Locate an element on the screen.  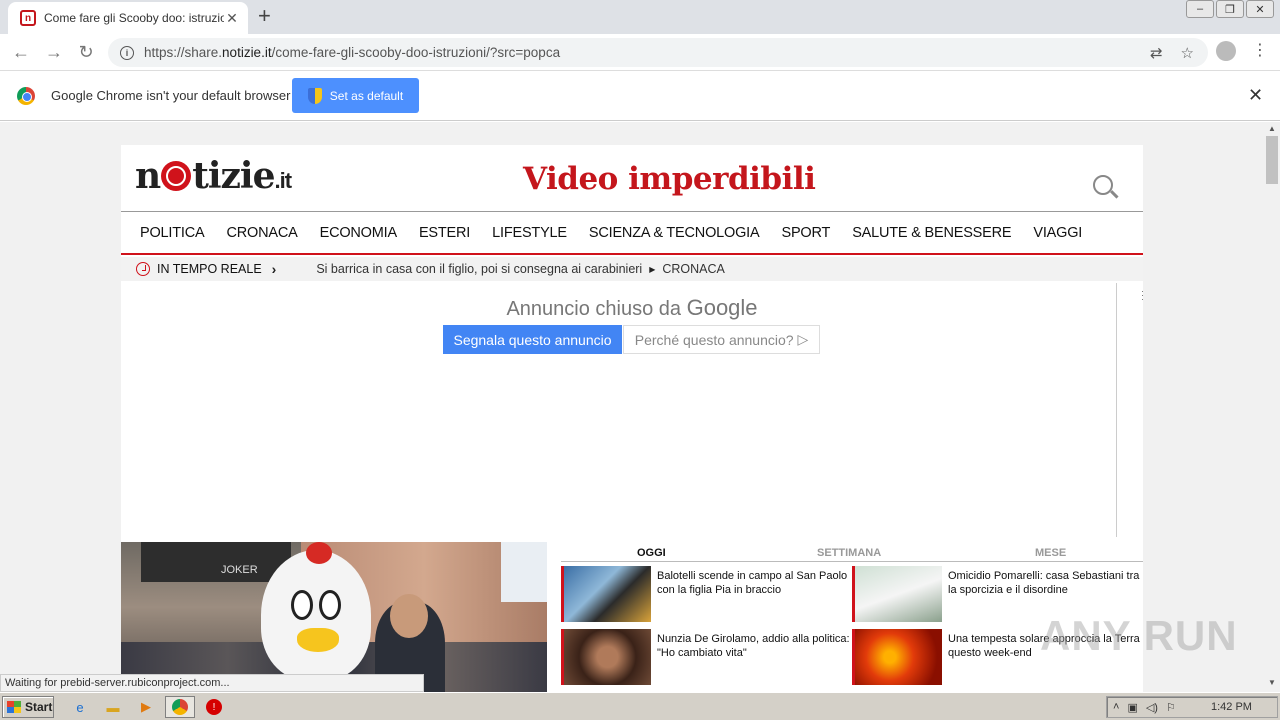
infobar-message: Google Chrome isn't your default browser is located at coordinates (171, 95).